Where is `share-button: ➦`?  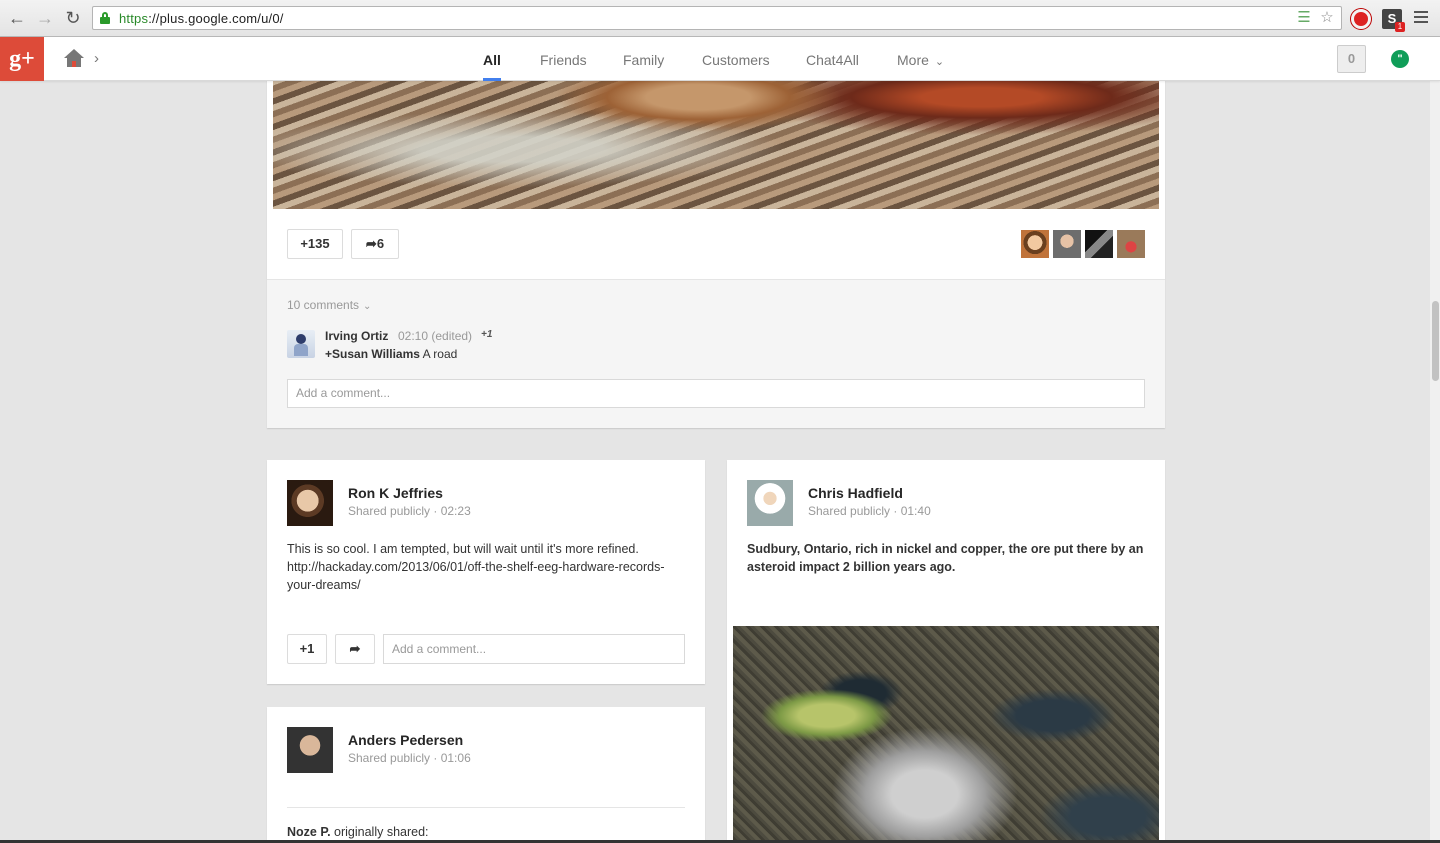
share-button: ➦ is located at coordinates (355, 649).